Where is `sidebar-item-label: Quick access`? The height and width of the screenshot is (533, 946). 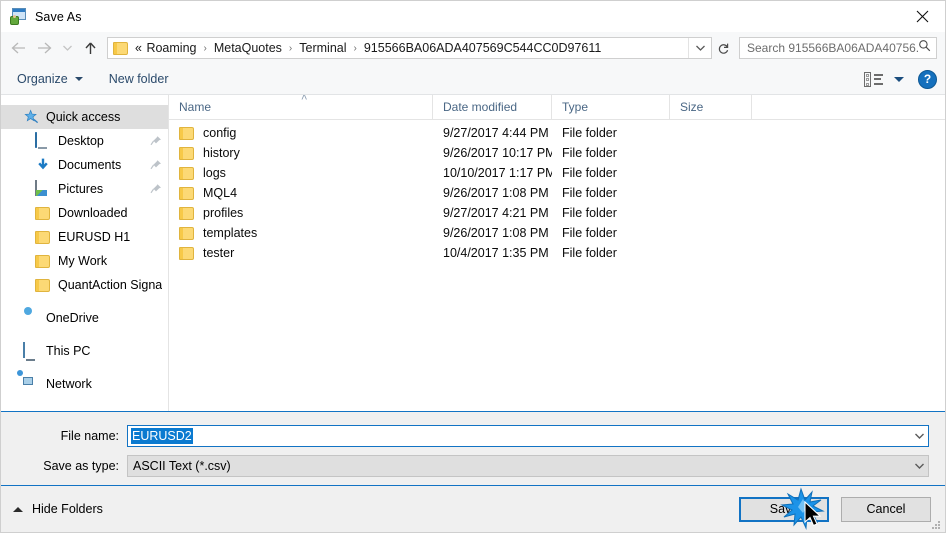 sidebar-item-label: Quick access is located at coordinates (83, 117).